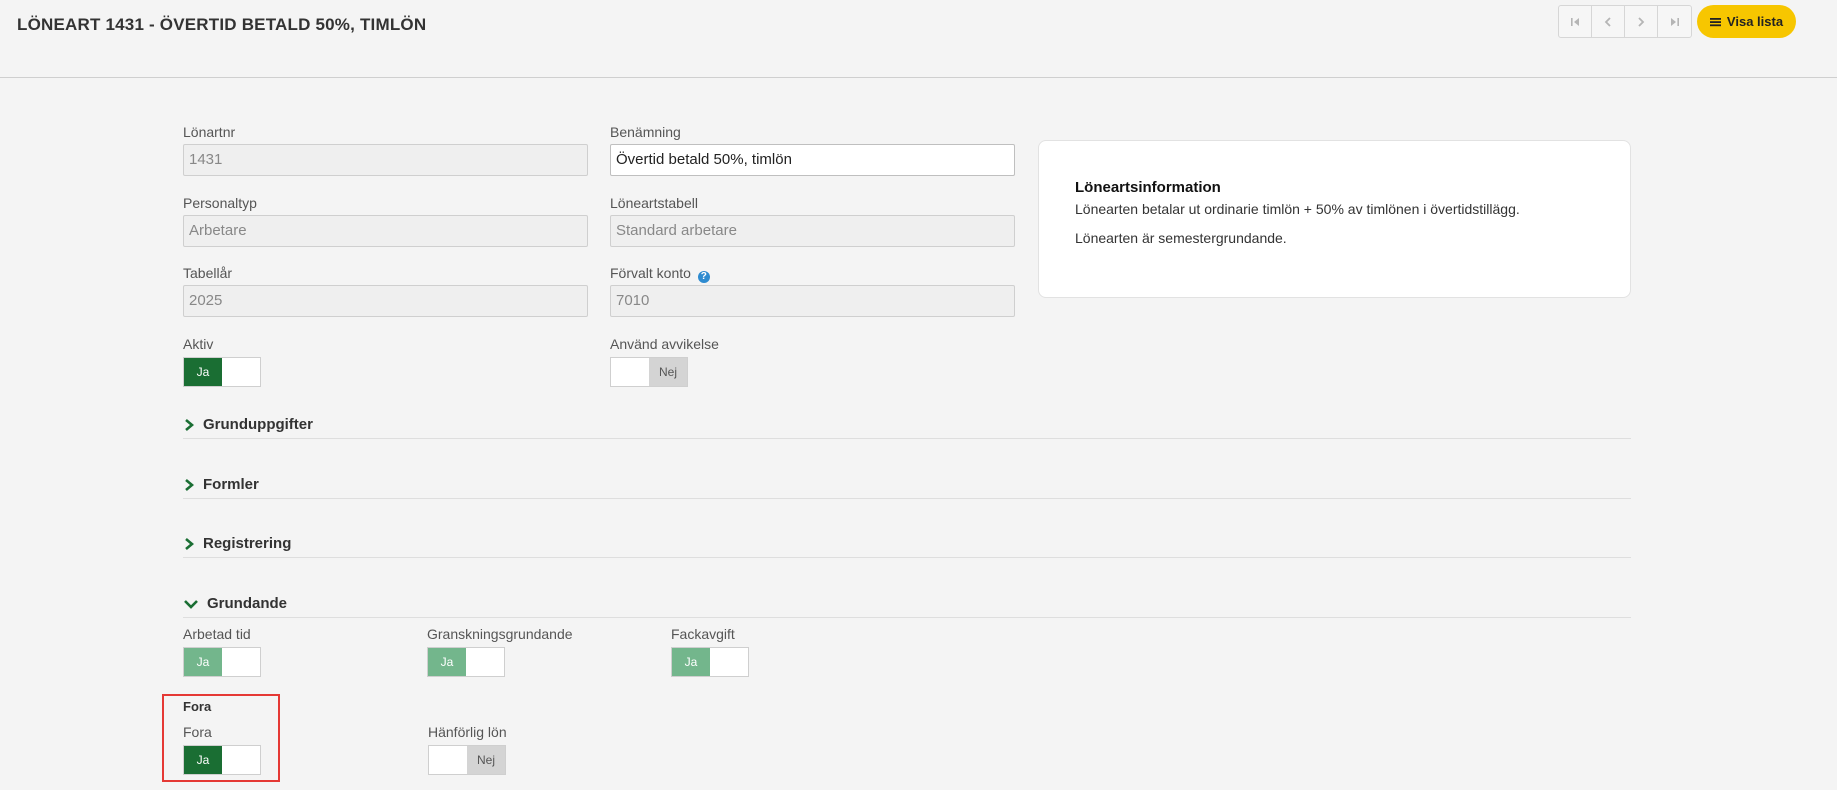 The image size is (1837, 790). I want to click on gransknings-nej-option, so click(485, 662).